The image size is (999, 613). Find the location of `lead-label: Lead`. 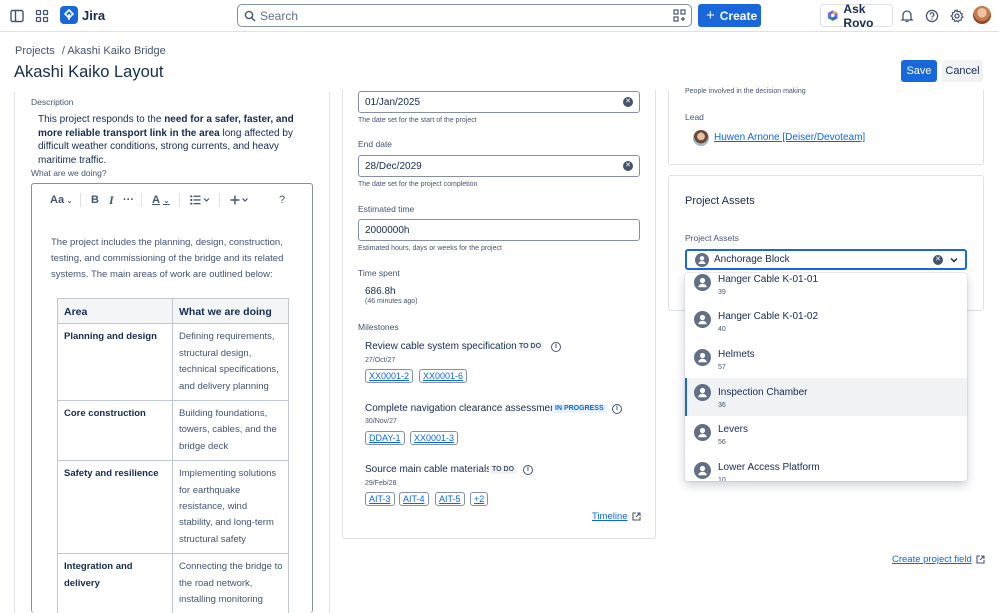

lead-label: Lead is located at coordinates (694, 117).